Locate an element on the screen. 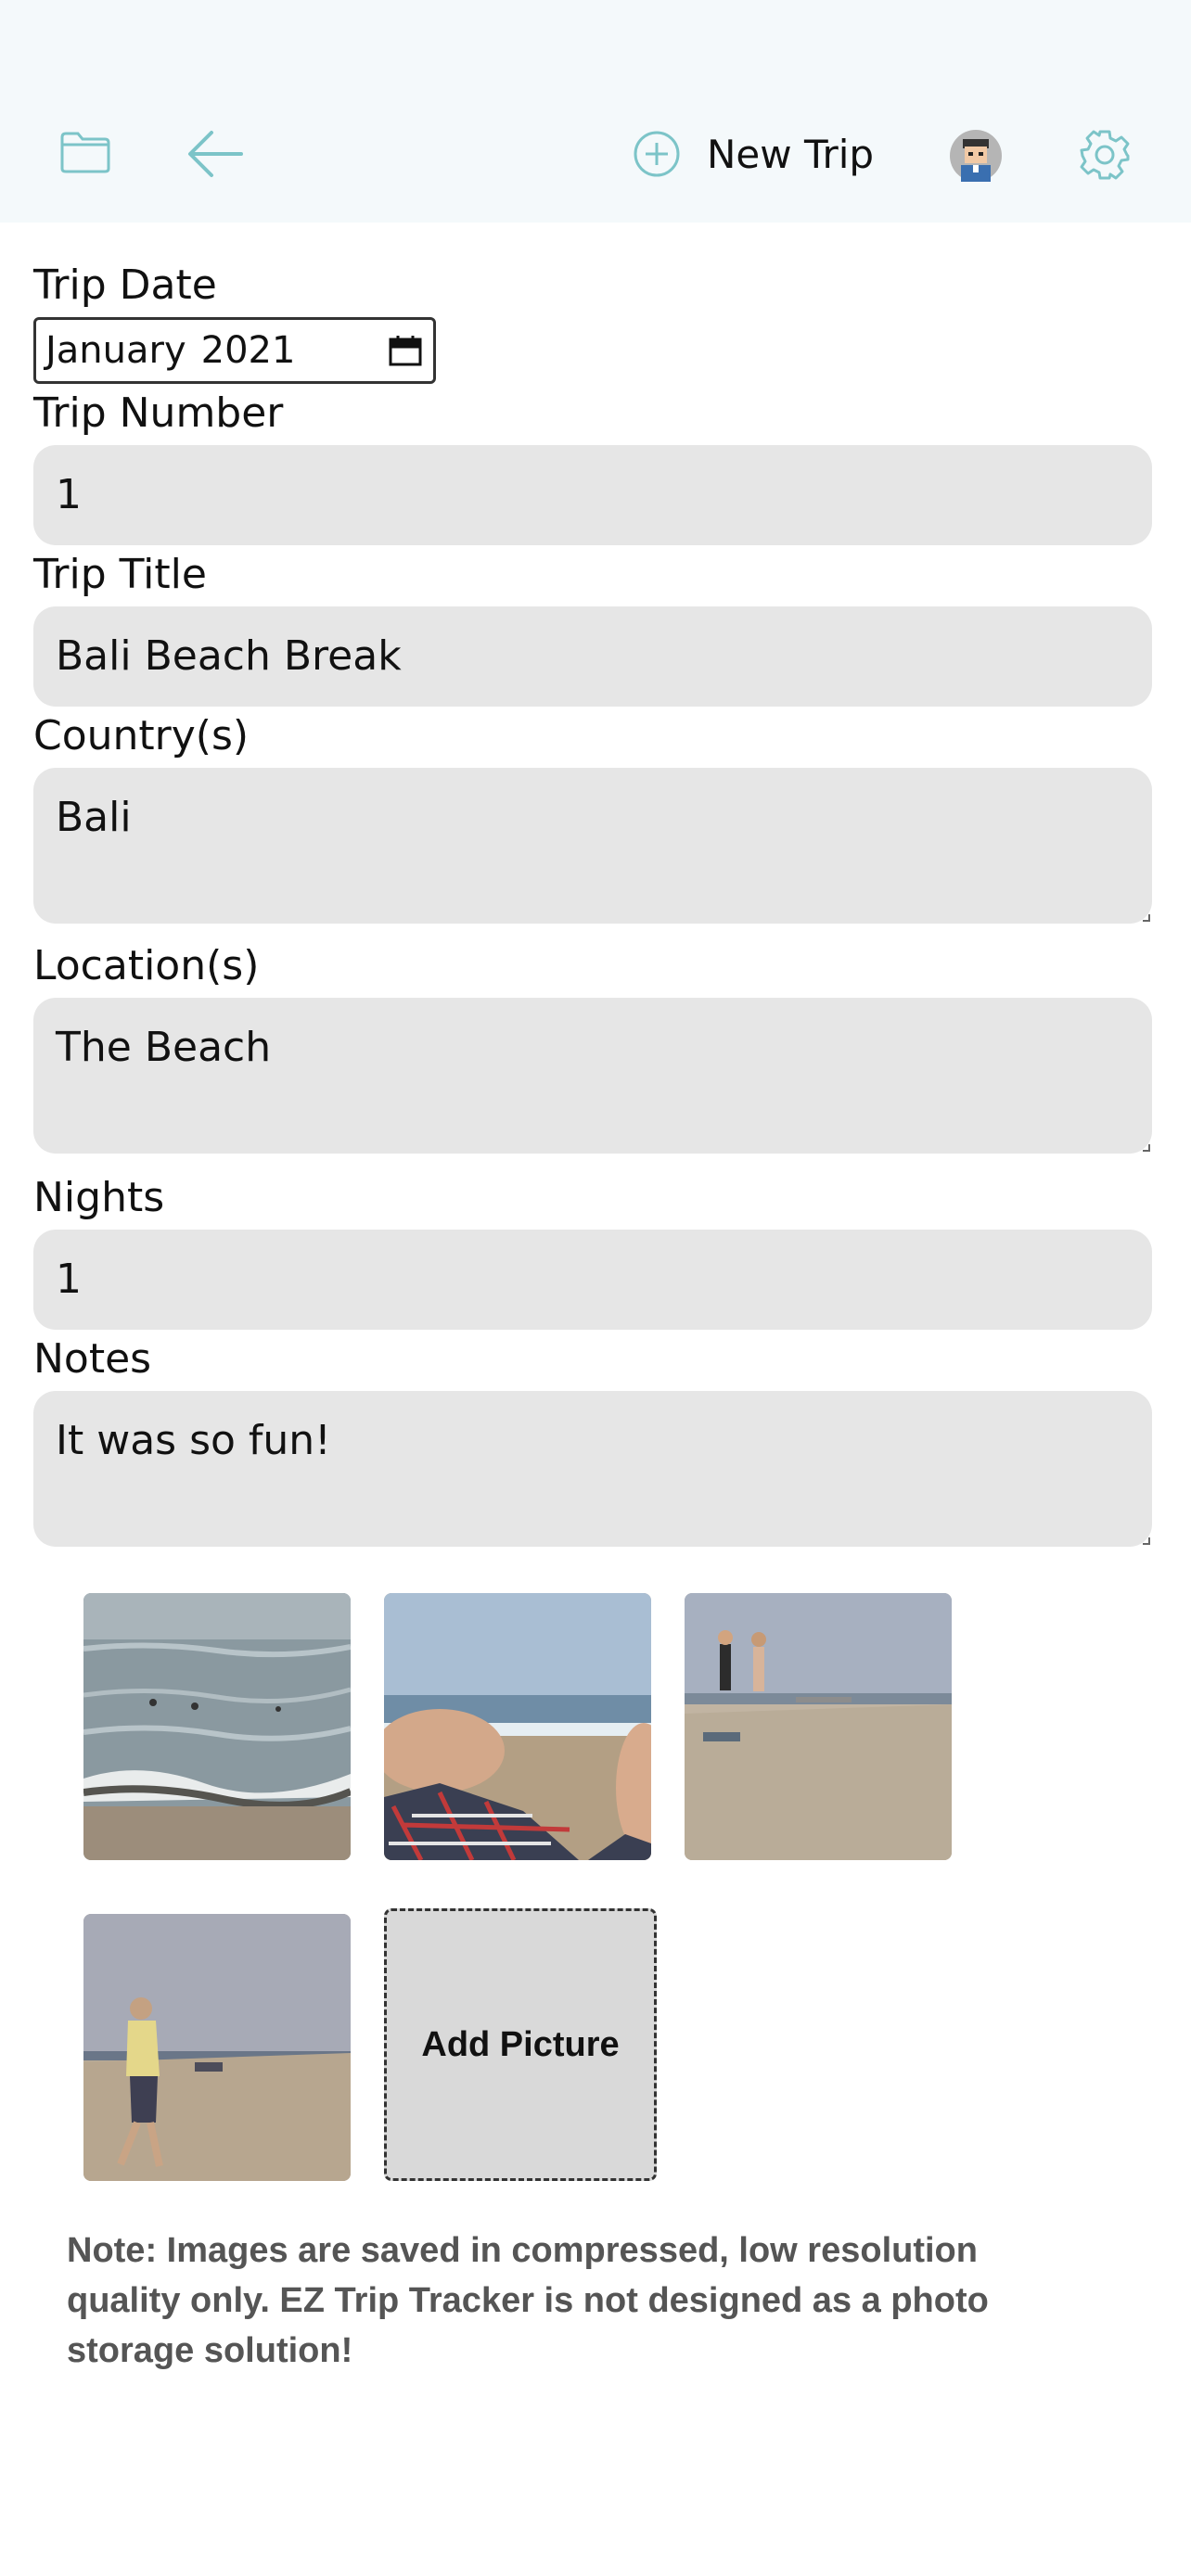 The width and height of the screenshot is (1191, 2576). trip-date-input: January 2021 is located at coordinates (235, 350).